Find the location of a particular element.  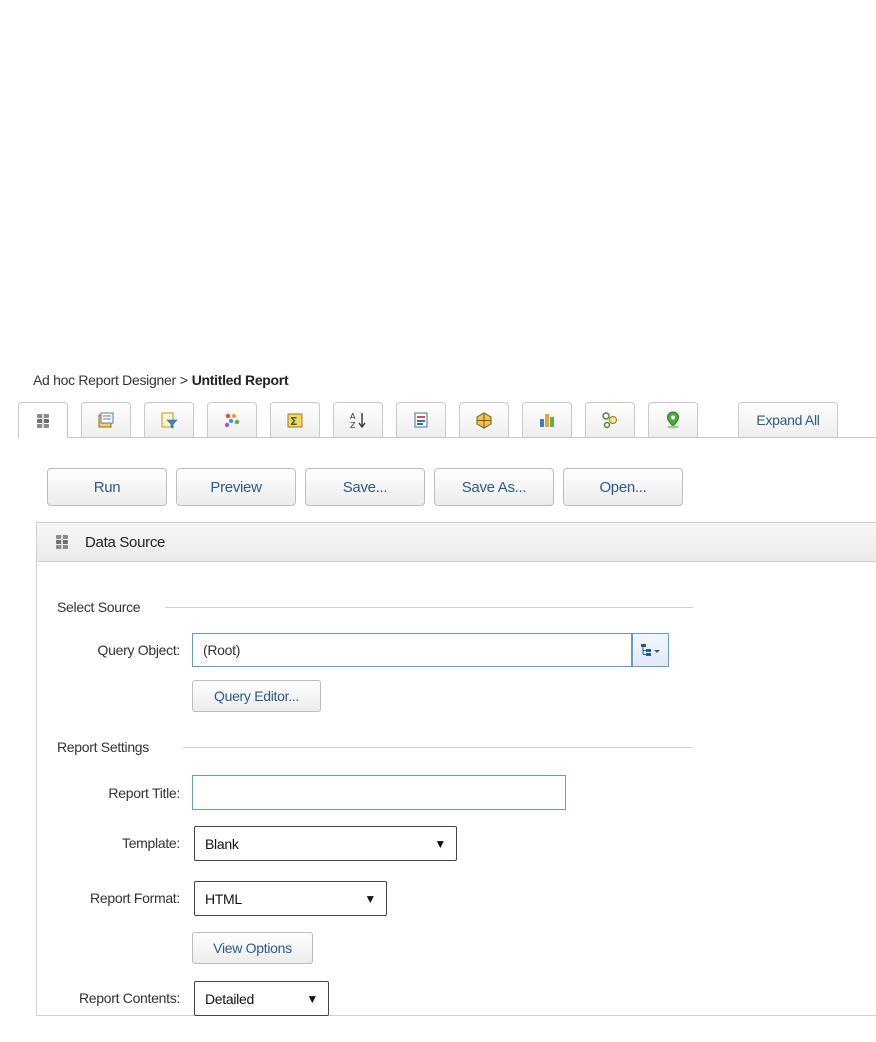

designer-tabstrip: Σ A Z Expand All is located at coordinates (447, 420).